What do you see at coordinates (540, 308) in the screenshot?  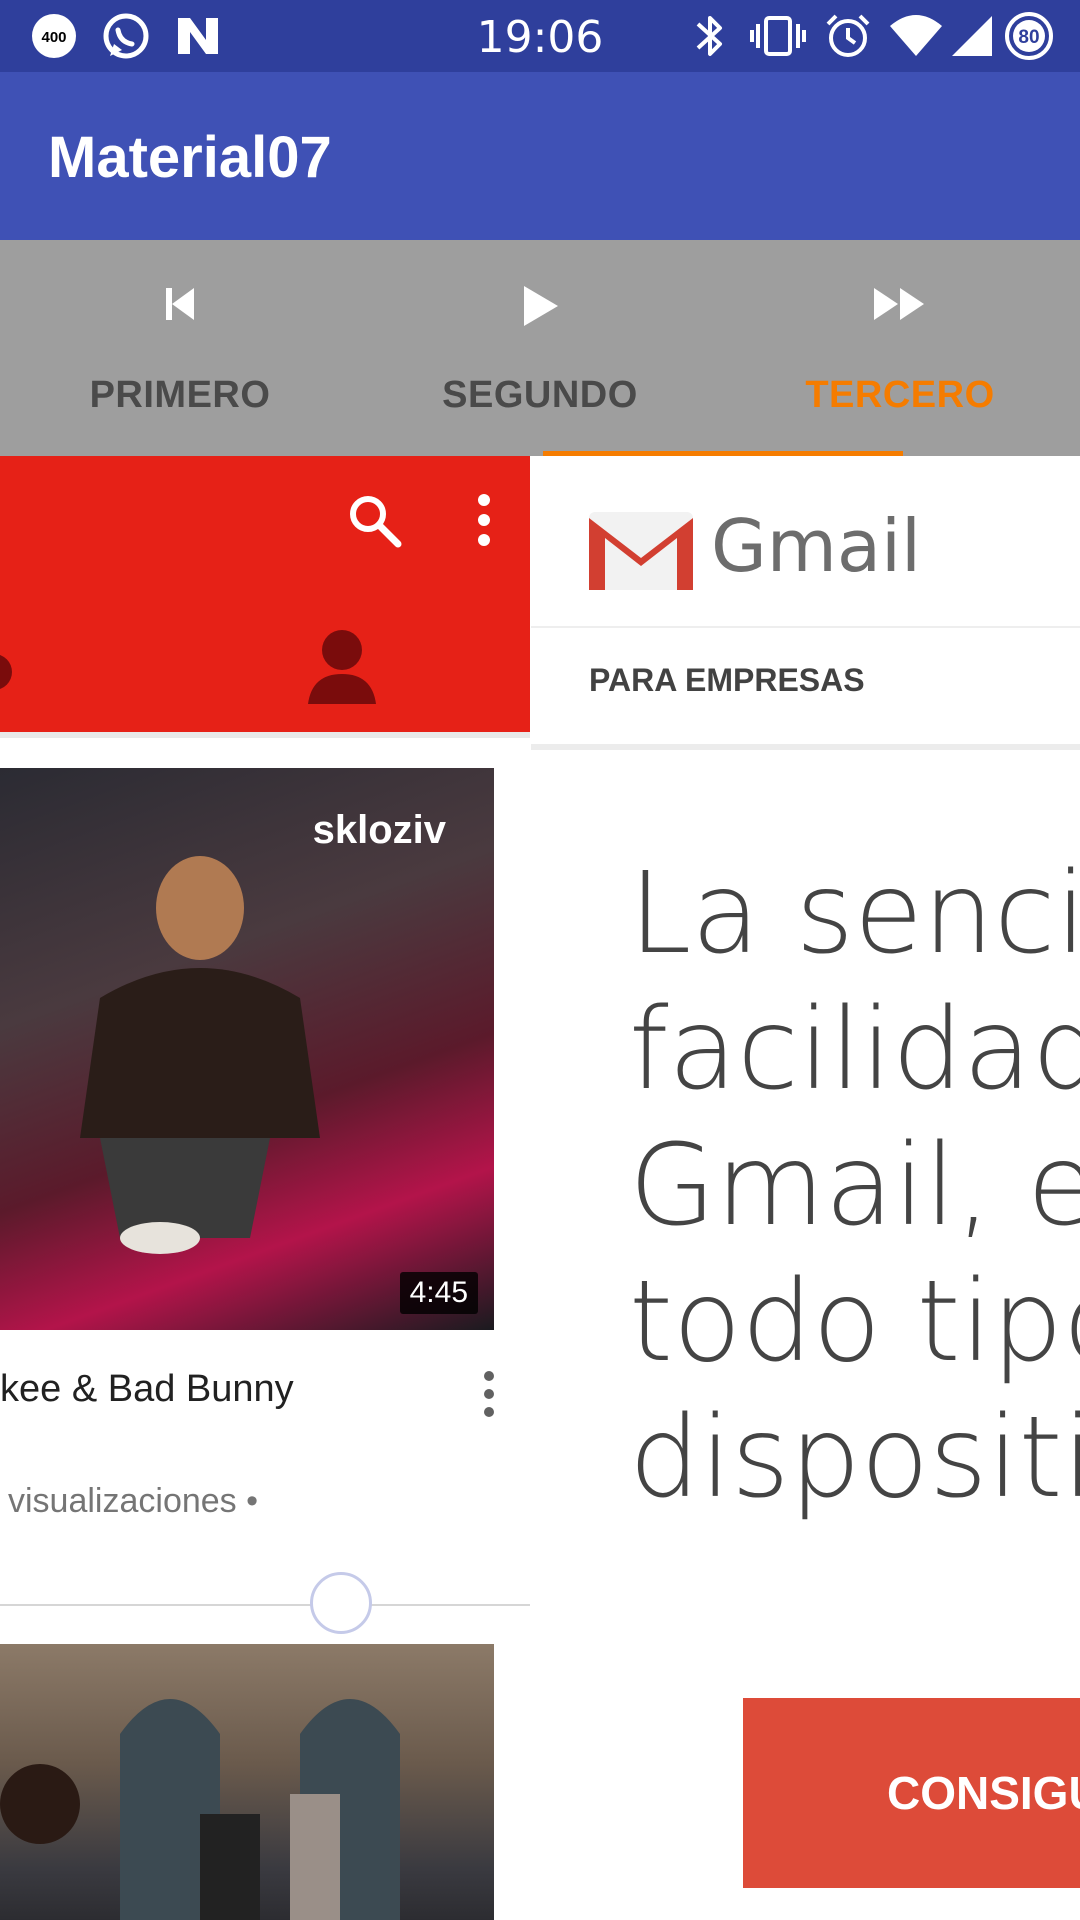 I see `play-icon` at bounding box center [540, 308].